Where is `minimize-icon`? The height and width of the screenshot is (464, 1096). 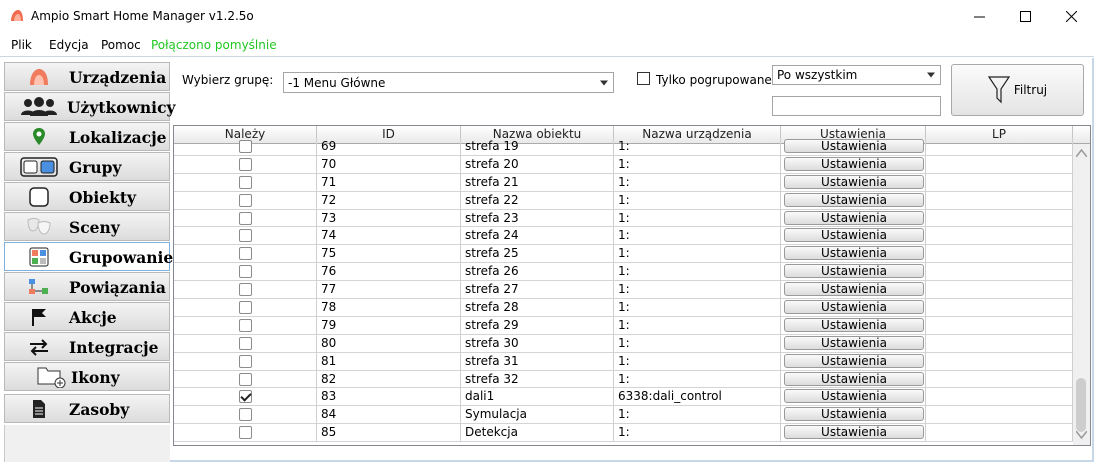 minimize-icon is located at coordinates (979, 16).